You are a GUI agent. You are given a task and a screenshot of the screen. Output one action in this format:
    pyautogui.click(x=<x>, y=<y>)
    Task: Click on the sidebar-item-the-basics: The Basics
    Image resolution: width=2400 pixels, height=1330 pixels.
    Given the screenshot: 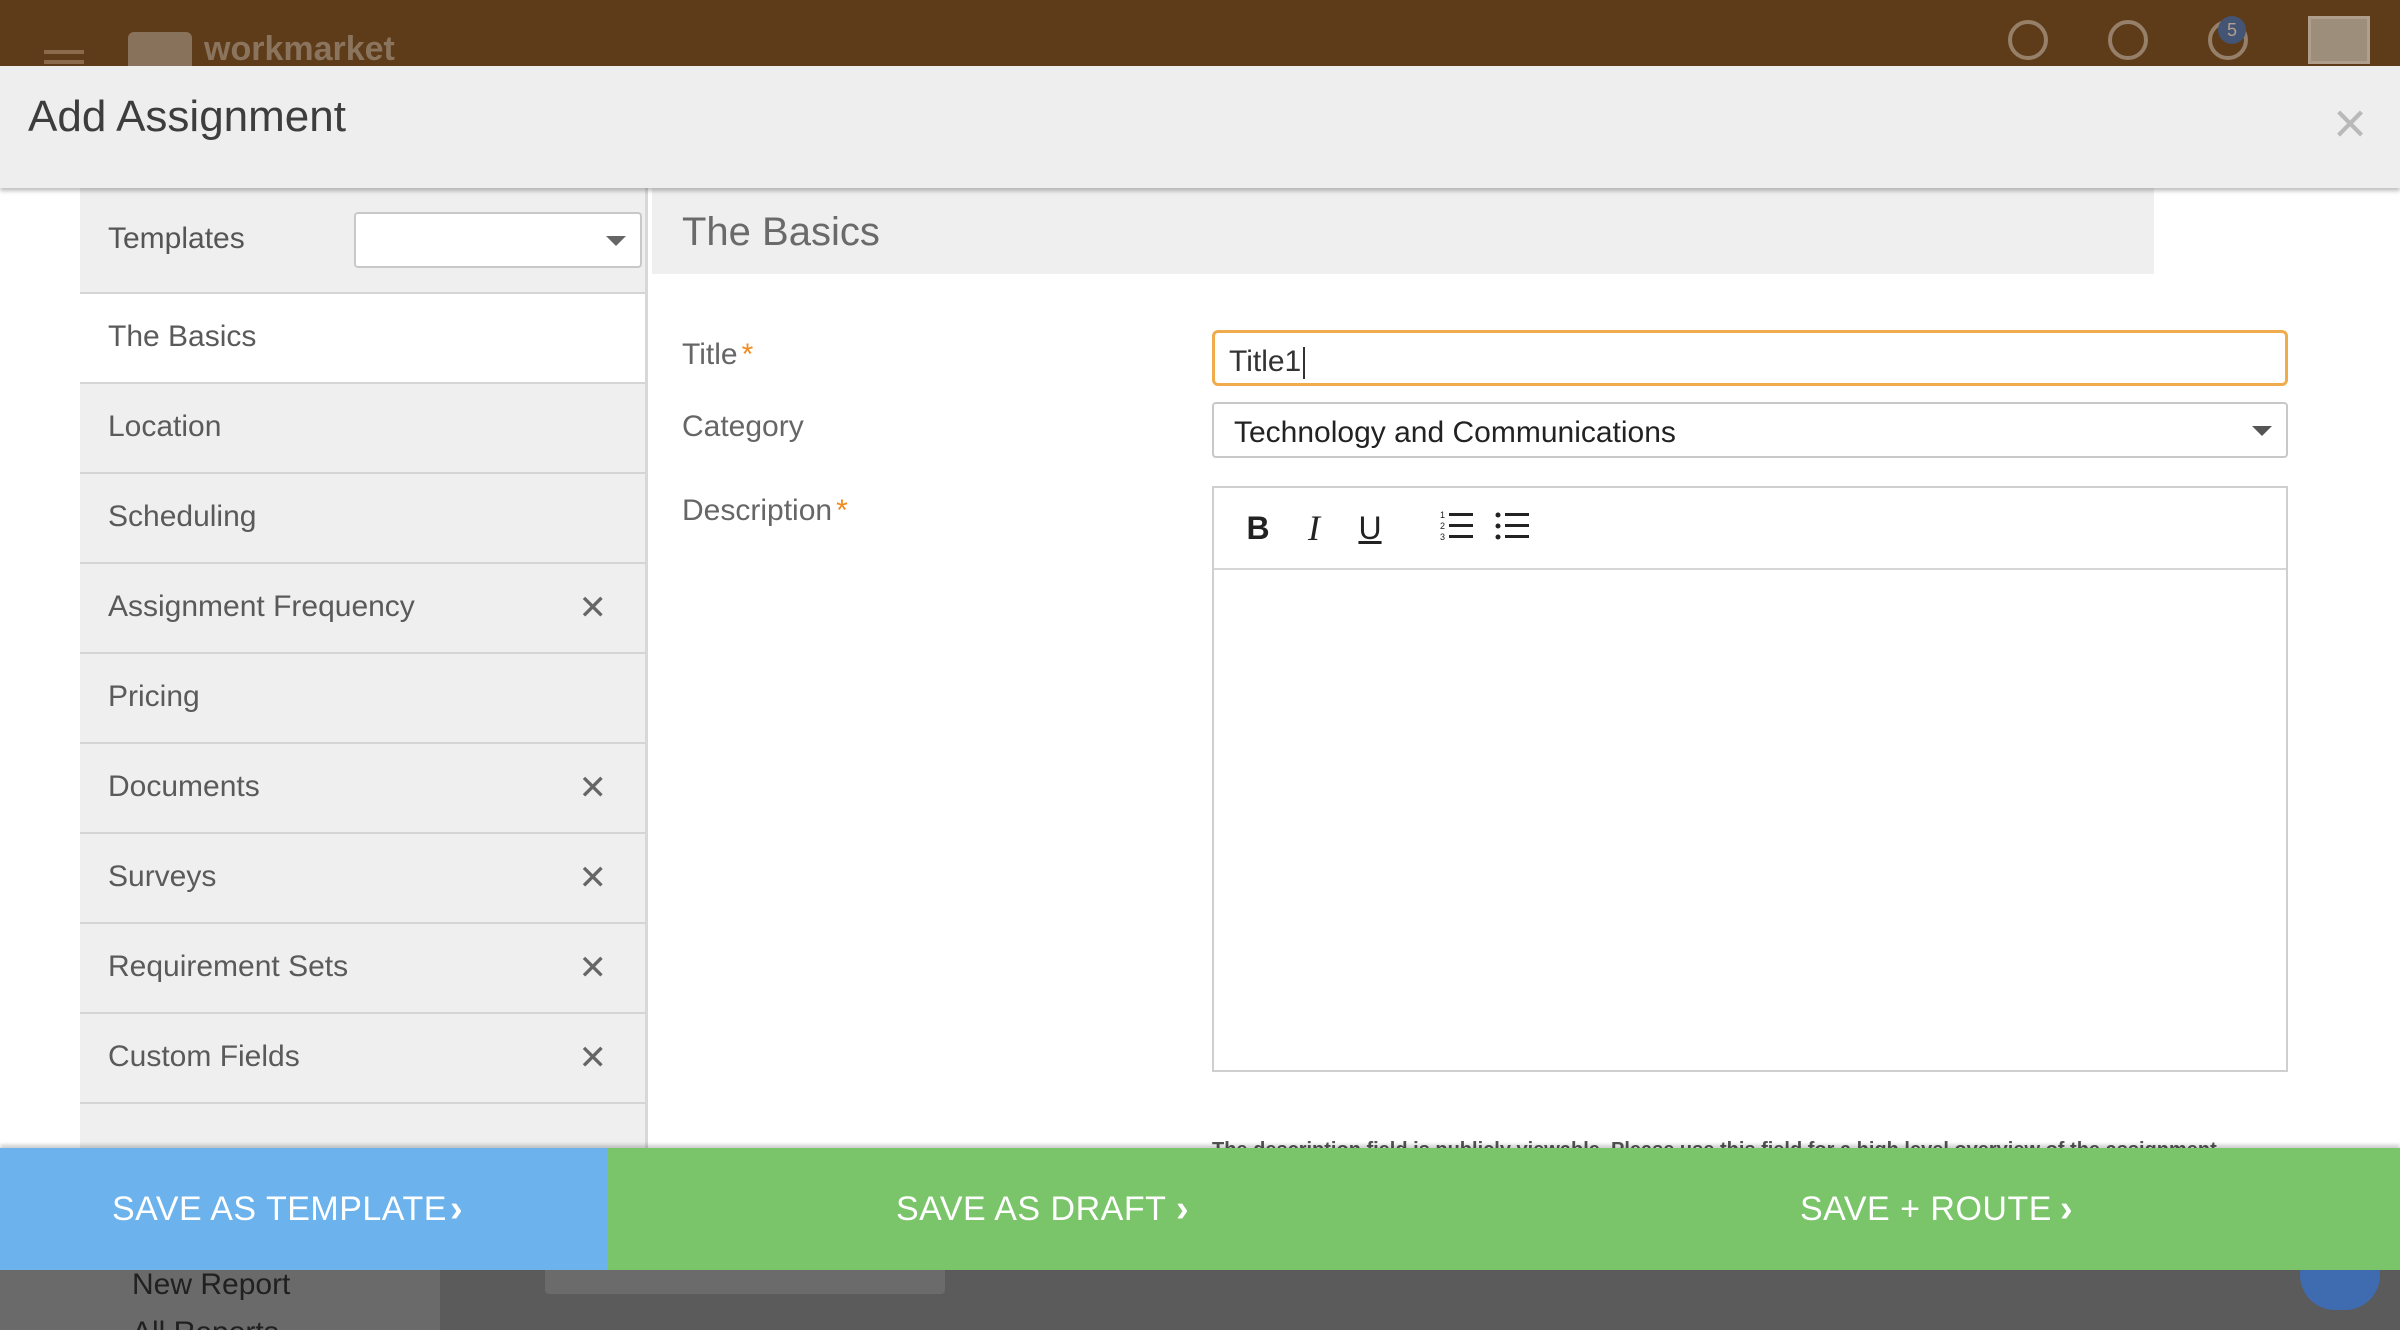 What is the action you would take?
    pyautogui.click(x=362, y=339)
    